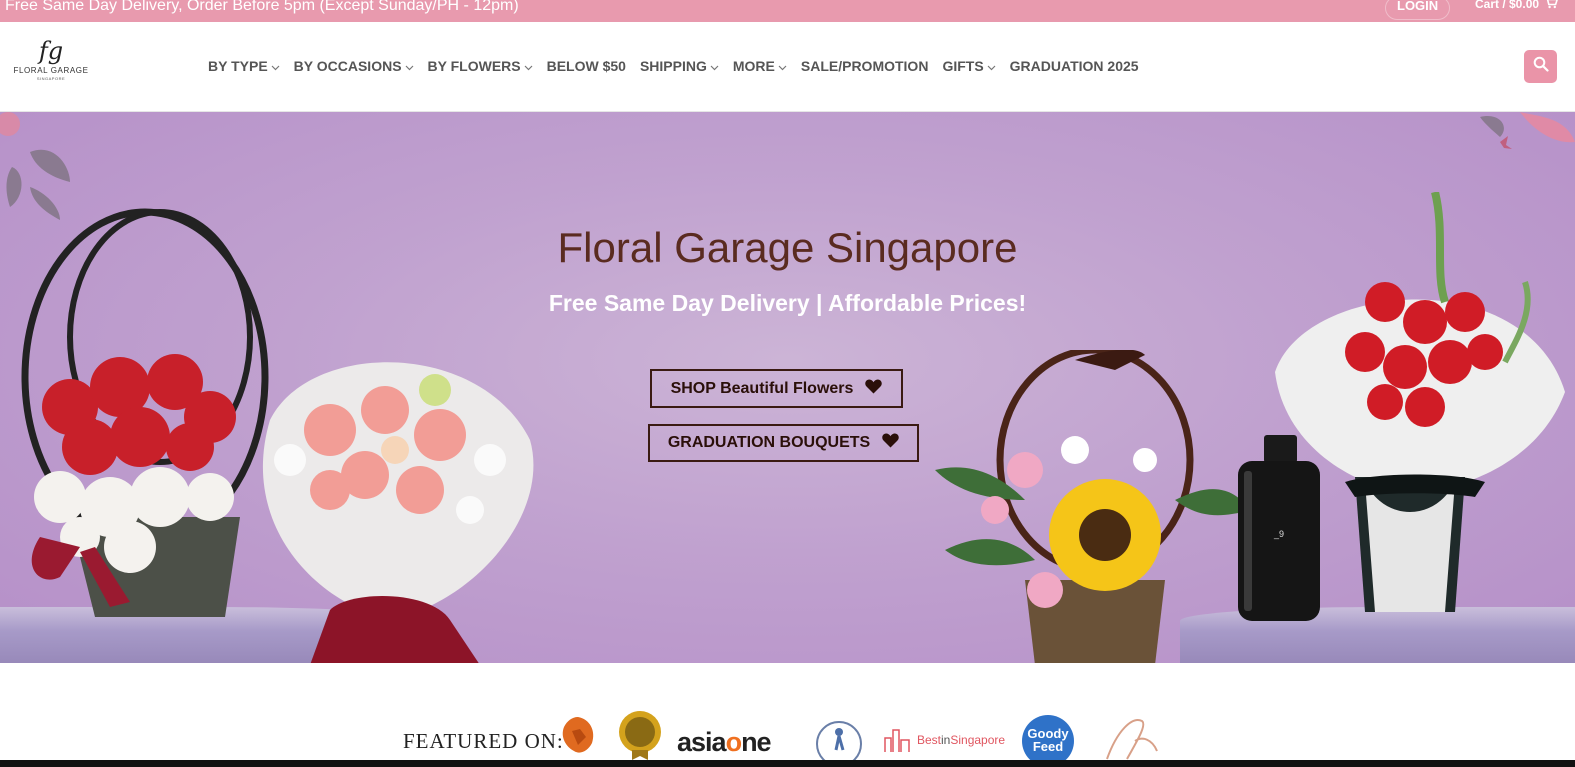  Describe the element at coordinates (963, 66) in the screenshot. I see `nav-label: GIFTS` at that location.